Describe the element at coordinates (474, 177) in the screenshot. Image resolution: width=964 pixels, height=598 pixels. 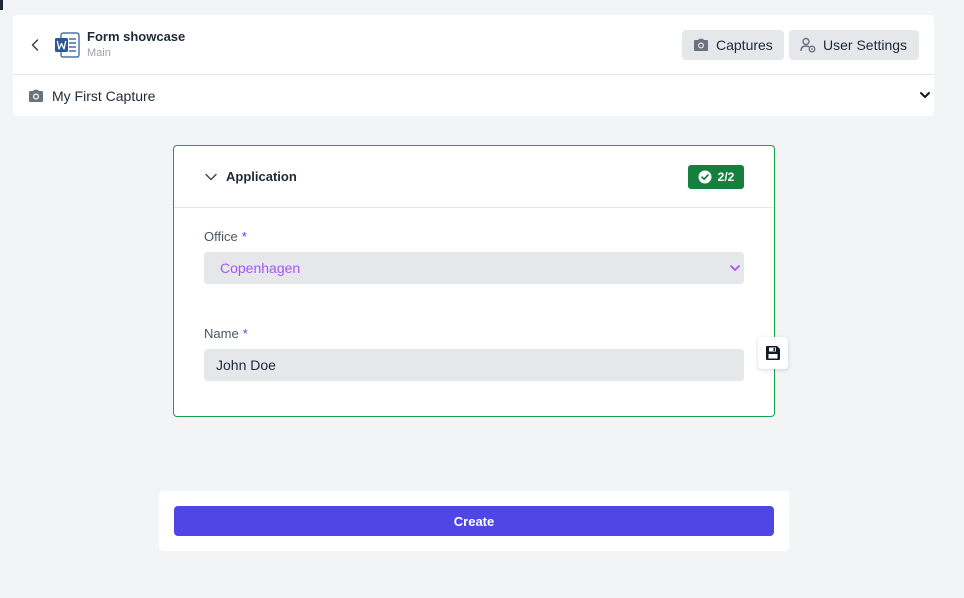
I see `section-header: Application 2/2` at that location.